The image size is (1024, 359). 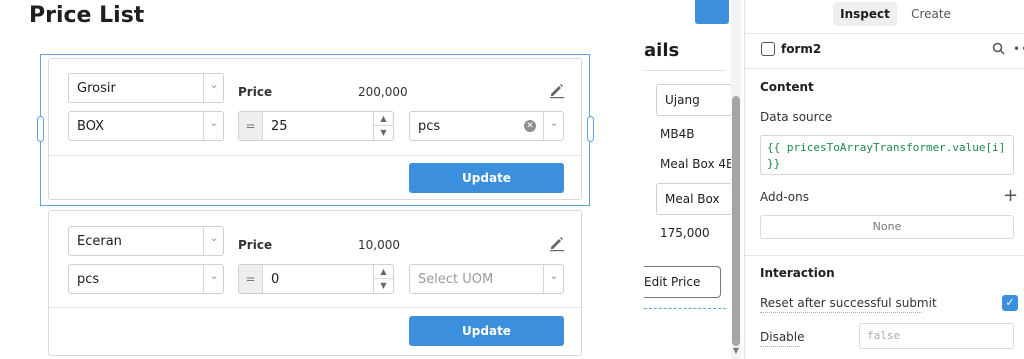 What do you see at coordinates (865, 14) in the screenshot?
I see `tab-inspect: Inspect` at bounding box center [865, 14].